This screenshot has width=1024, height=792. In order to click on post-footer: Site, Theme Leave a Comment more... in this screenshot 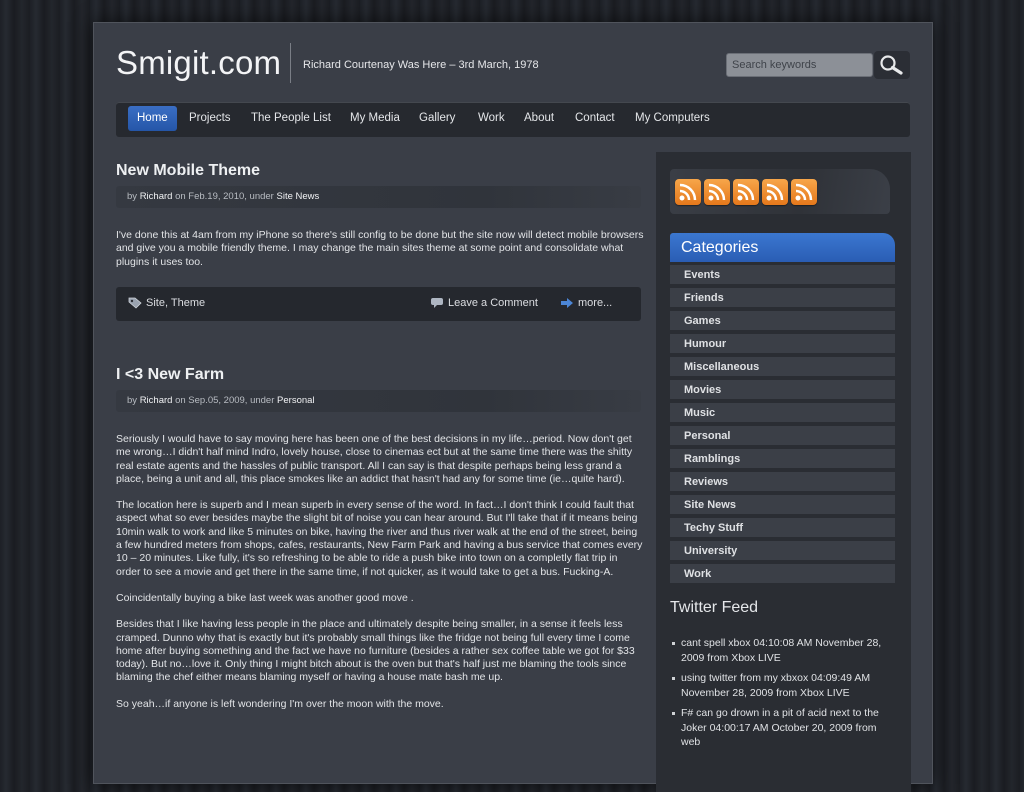, I will do `click(378, 304)`.